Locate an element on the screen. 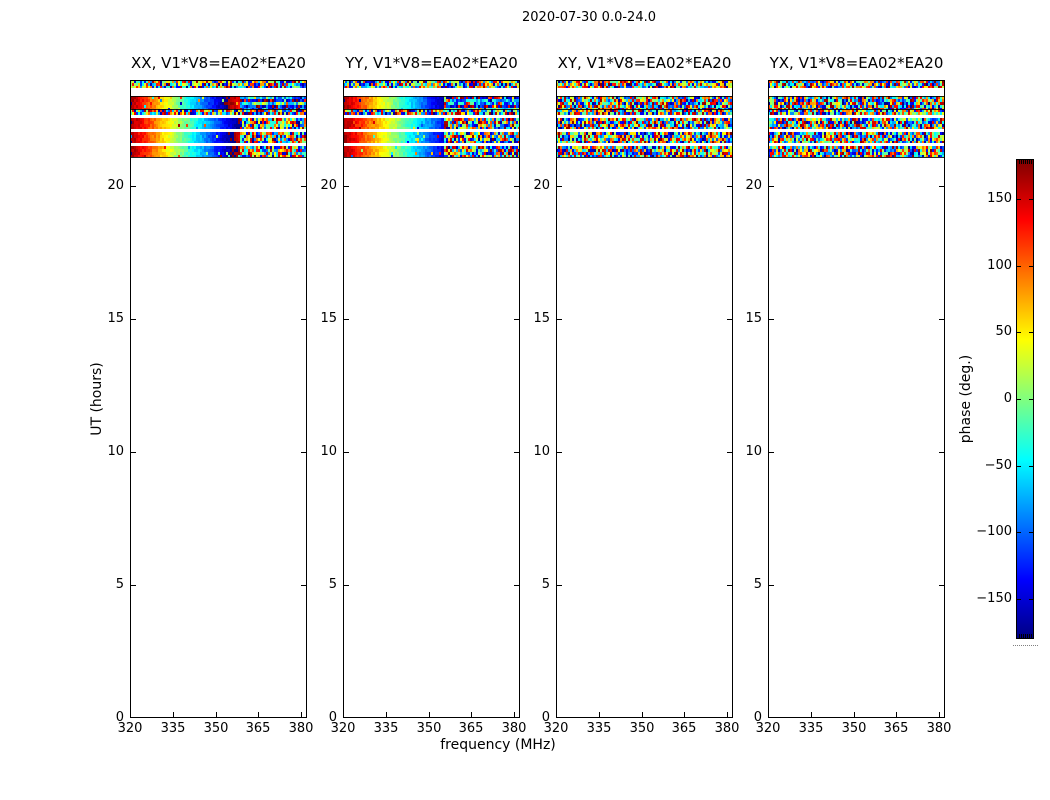 This screenshot has width=1050, height=800. y-axis-label: UT (hours) is located at coordinates (97, 399).